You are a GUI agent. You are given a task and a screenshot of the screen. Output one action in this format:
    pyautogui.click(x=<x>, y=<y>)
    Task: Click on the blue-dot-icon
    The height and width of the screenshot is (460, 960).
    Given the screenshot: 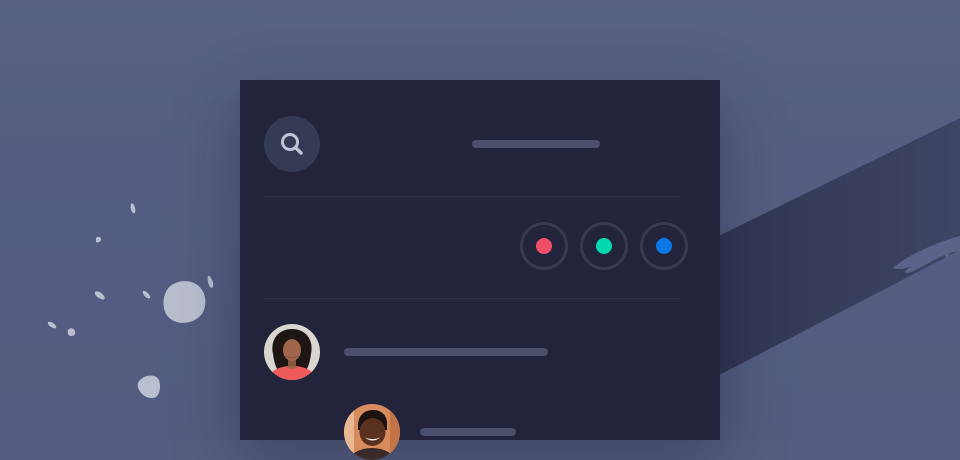 What is the action you would take?
    pyautogui.click(x=664, y=246)
    